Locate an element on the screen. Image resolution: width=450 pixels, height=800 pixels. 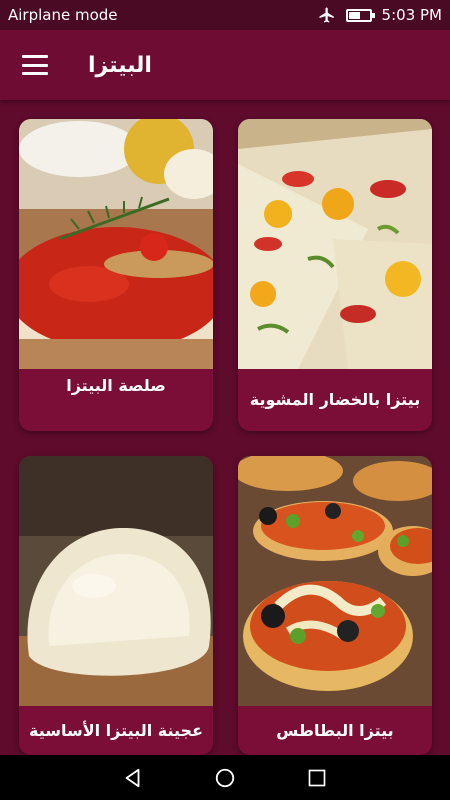
system-nav-bar is located at coordinates (225, 777).